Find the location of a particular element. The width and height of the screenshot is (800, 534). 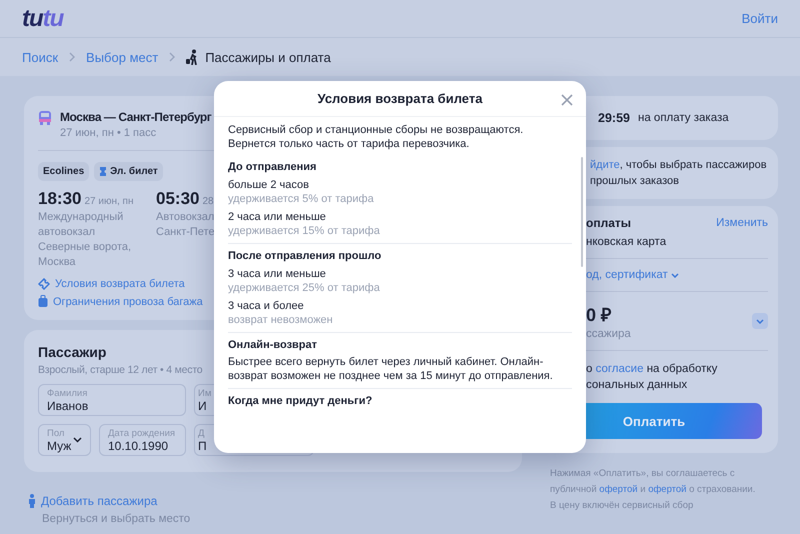

condition-note: удерживается 15% от тарифа is located at coordinates (304, 231).